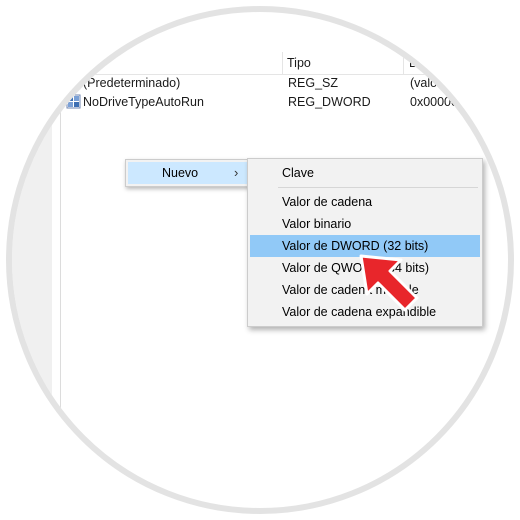 The image size is (520, 520). What do you see at coordinates (236, 172) in the screenshot?
I see `chevron-right-icon: ›` at bounding box center [236, 172].